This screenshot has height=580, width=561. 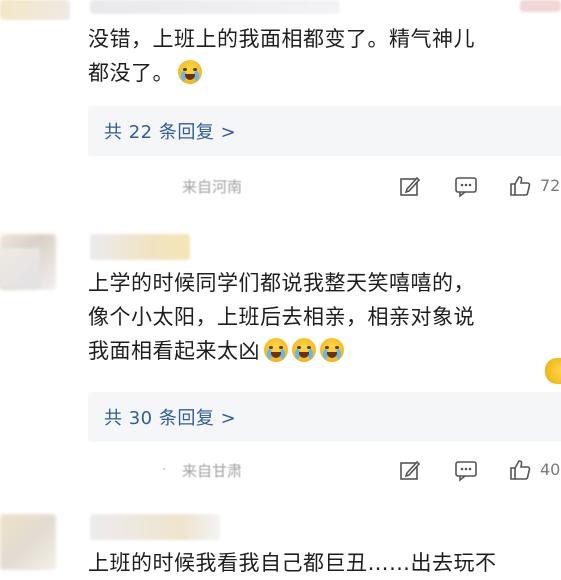 What do you see at coordinates (174, 351) in the screenshot?
I see `comment-line-text: 我面相看起来太凶` at bounding box center [174, 351].